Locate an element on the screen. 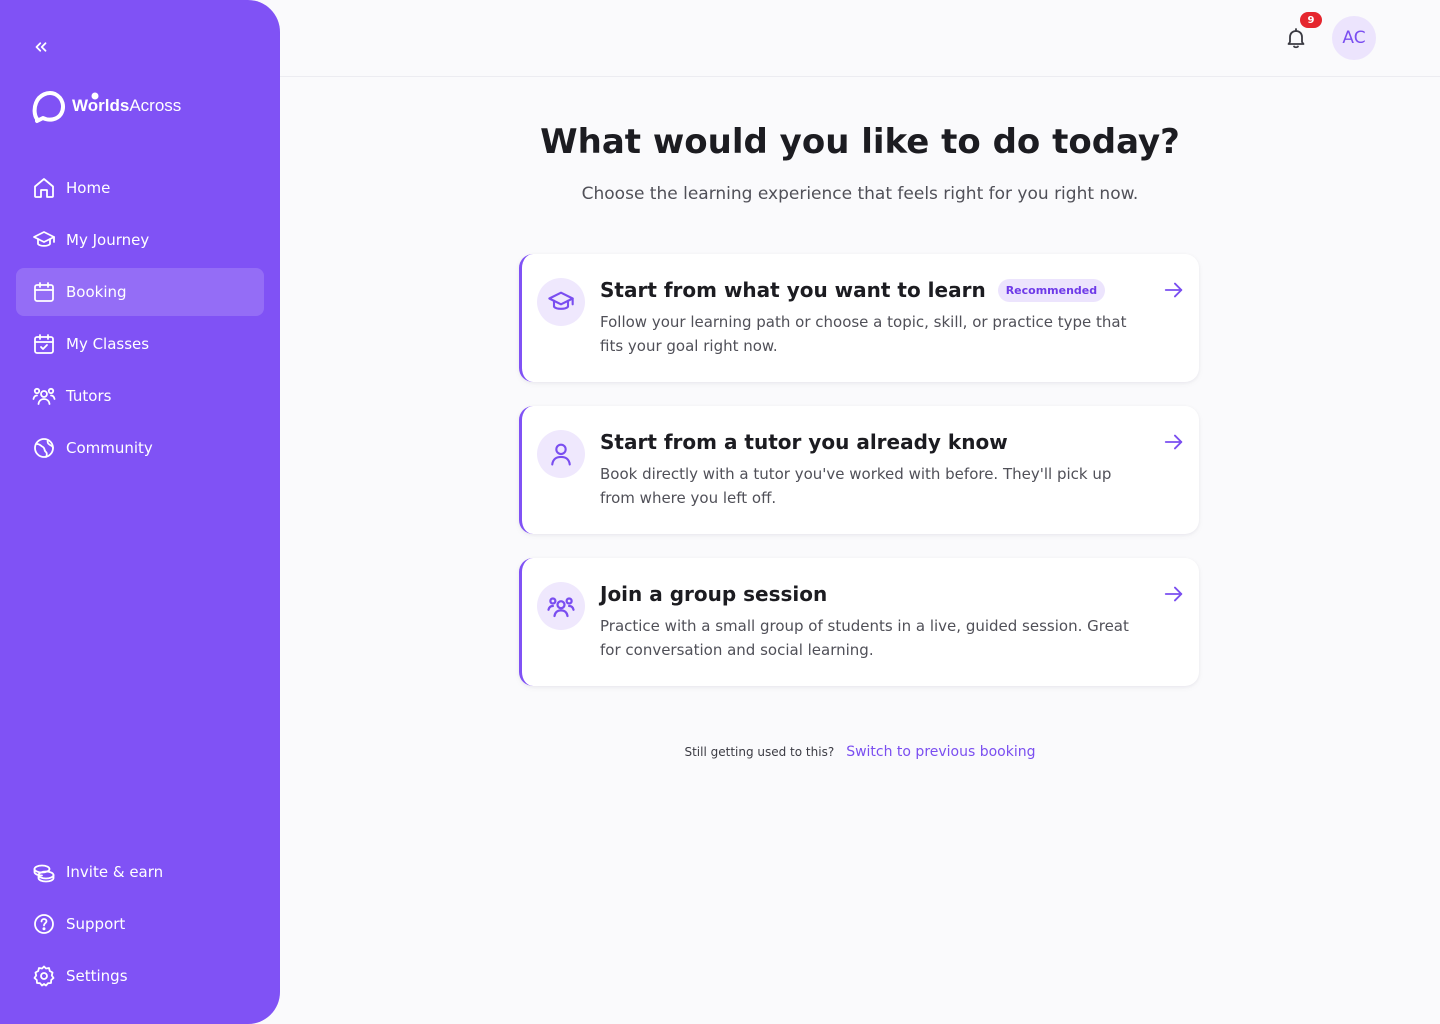 The image size is (1440, 1024). sidebar-item-settings: Settings is located at coordinates (140, 976).